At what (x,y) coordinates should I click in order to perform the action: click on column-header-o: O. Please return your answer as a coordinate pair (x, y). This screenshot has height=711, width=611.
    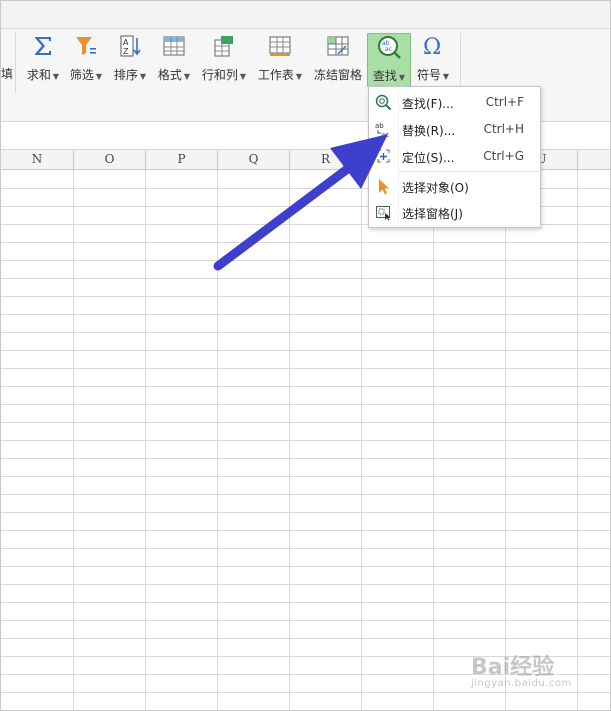
    Looking at the image, I should click on (110, 159).